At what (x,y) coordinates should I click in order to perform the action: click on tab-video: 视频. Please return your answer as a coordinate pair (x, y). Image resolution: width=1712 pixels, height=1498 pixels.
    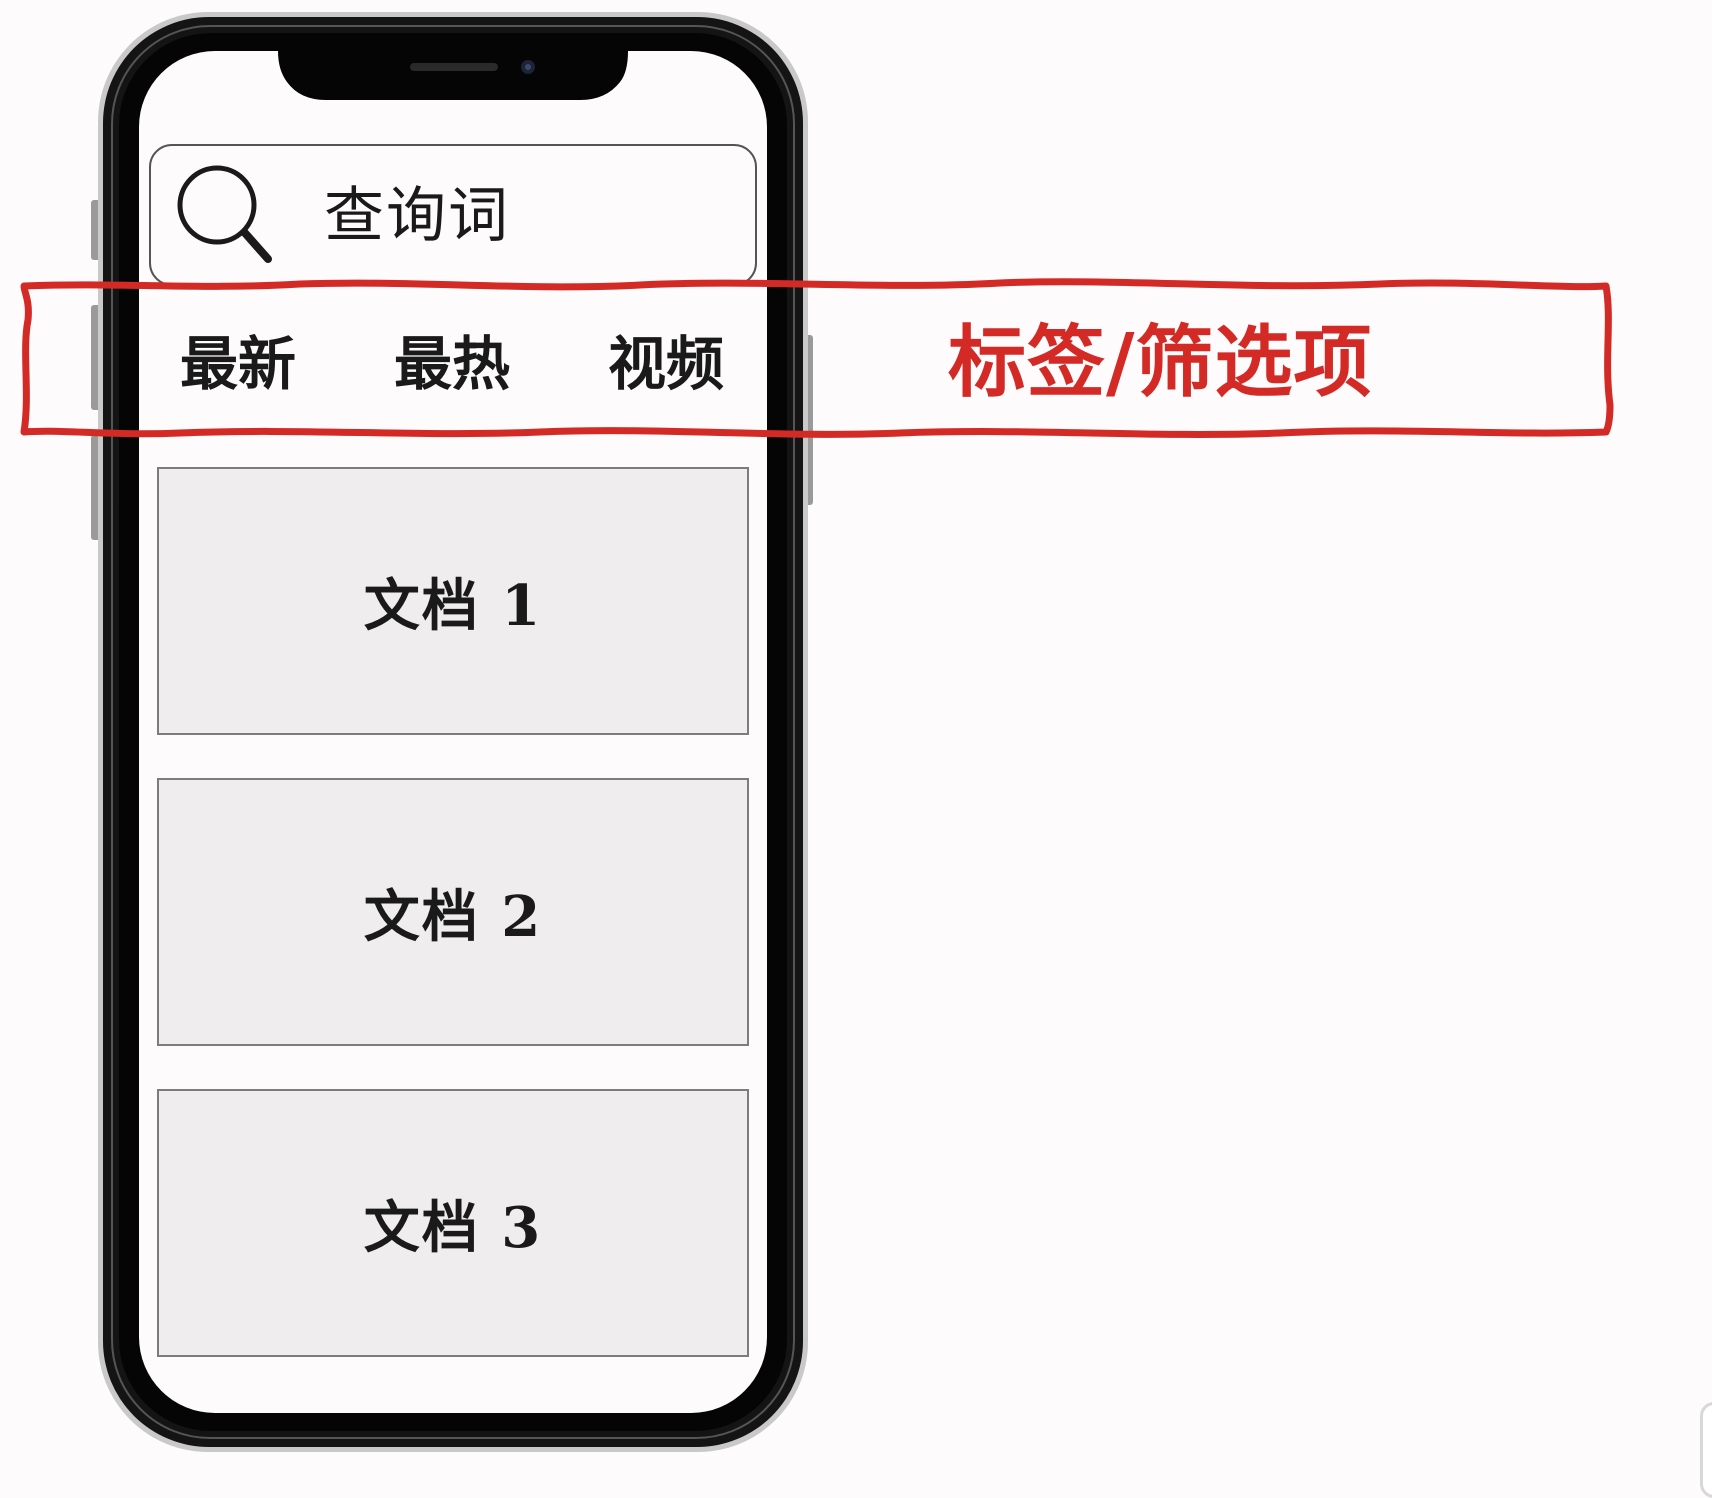
    Looking at the image, I should click on (666, 364).